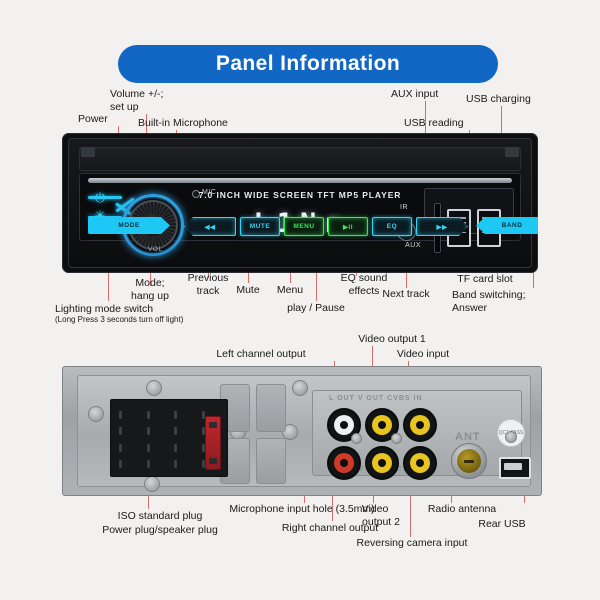 This screenshot has width=600, height=600. Describe the element at coordinates (344, 463) in the screenshot. I see `rca-right-output` at that location.